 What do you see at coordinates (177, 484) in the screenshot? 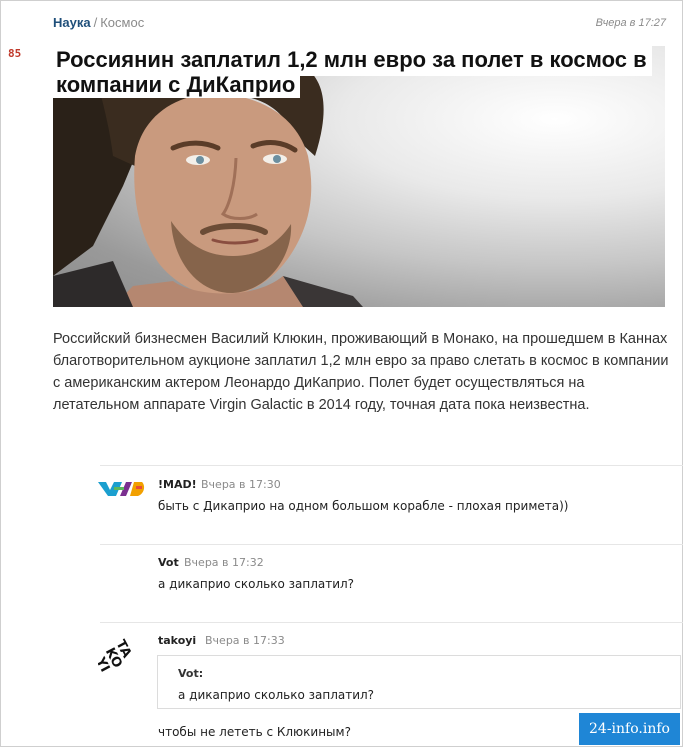
I see `comment-author: !MAD!` at bounding box center [177, 484].